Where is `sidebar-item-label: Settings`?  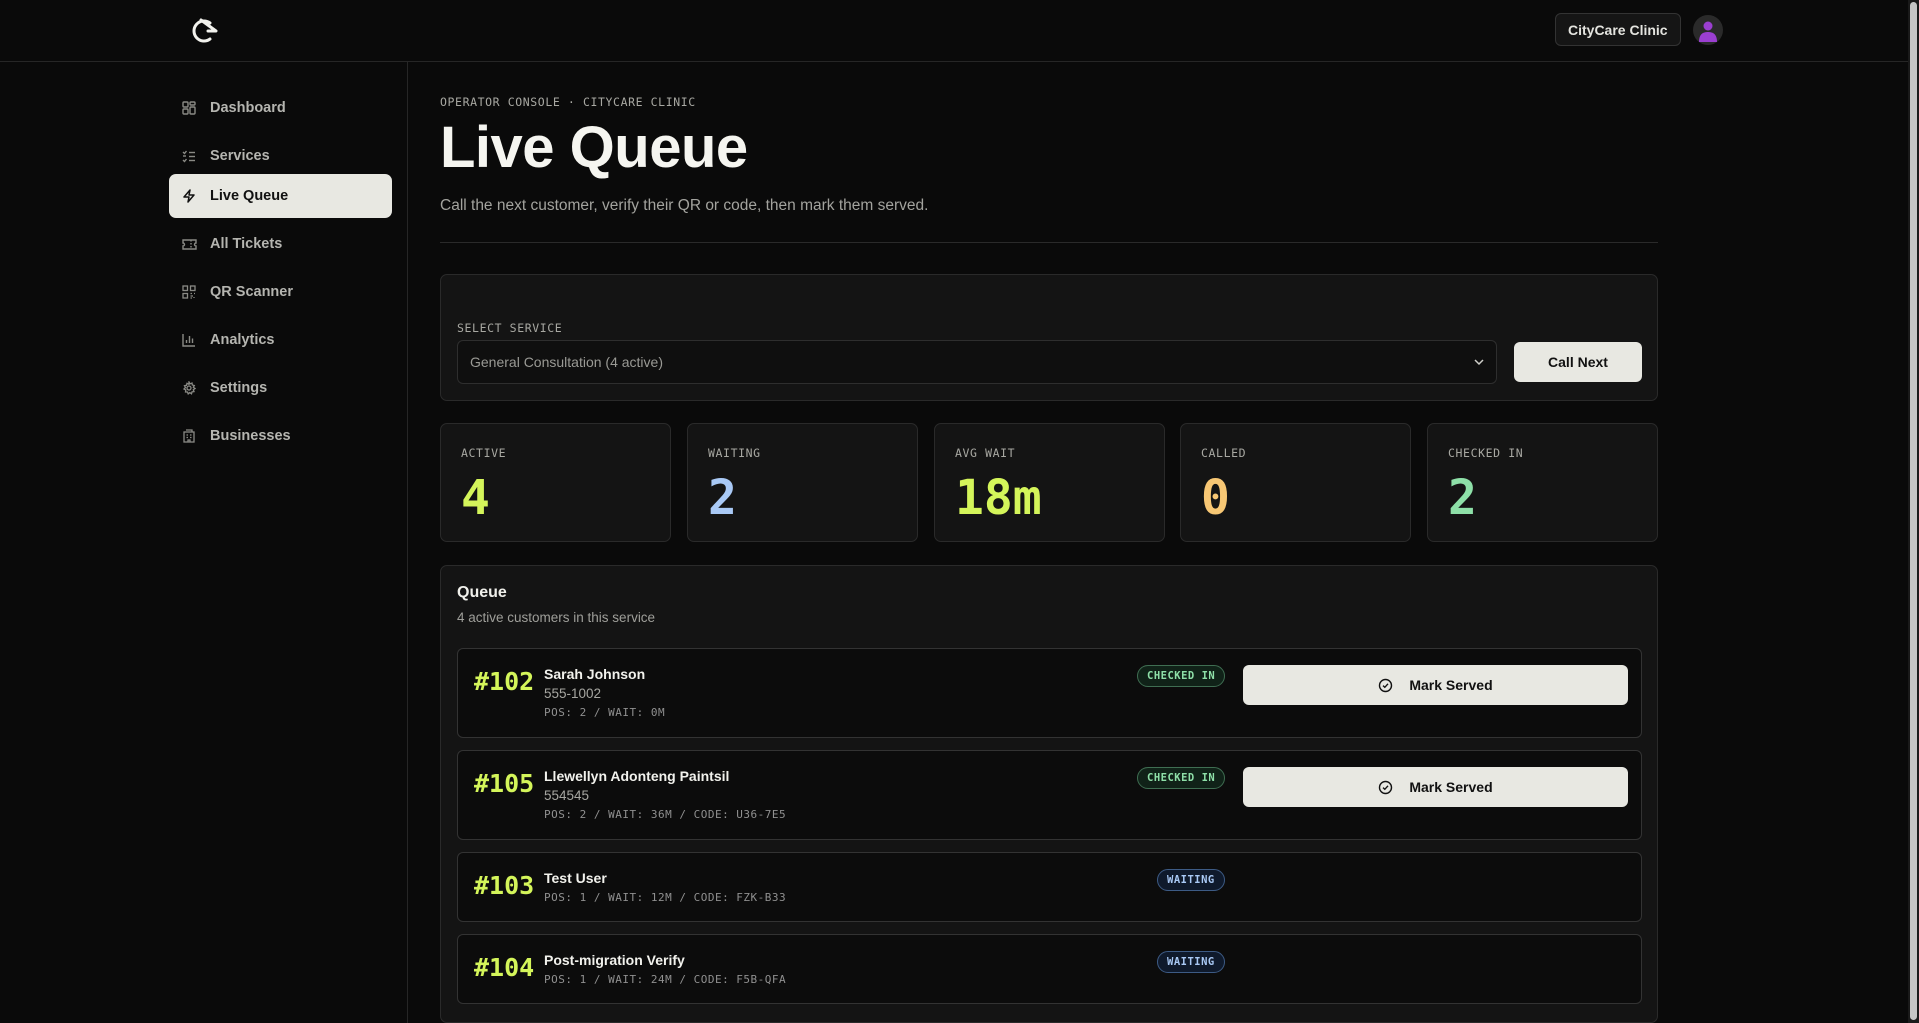 sidebar-item-label: Settings is located at coordinates (239, 388).